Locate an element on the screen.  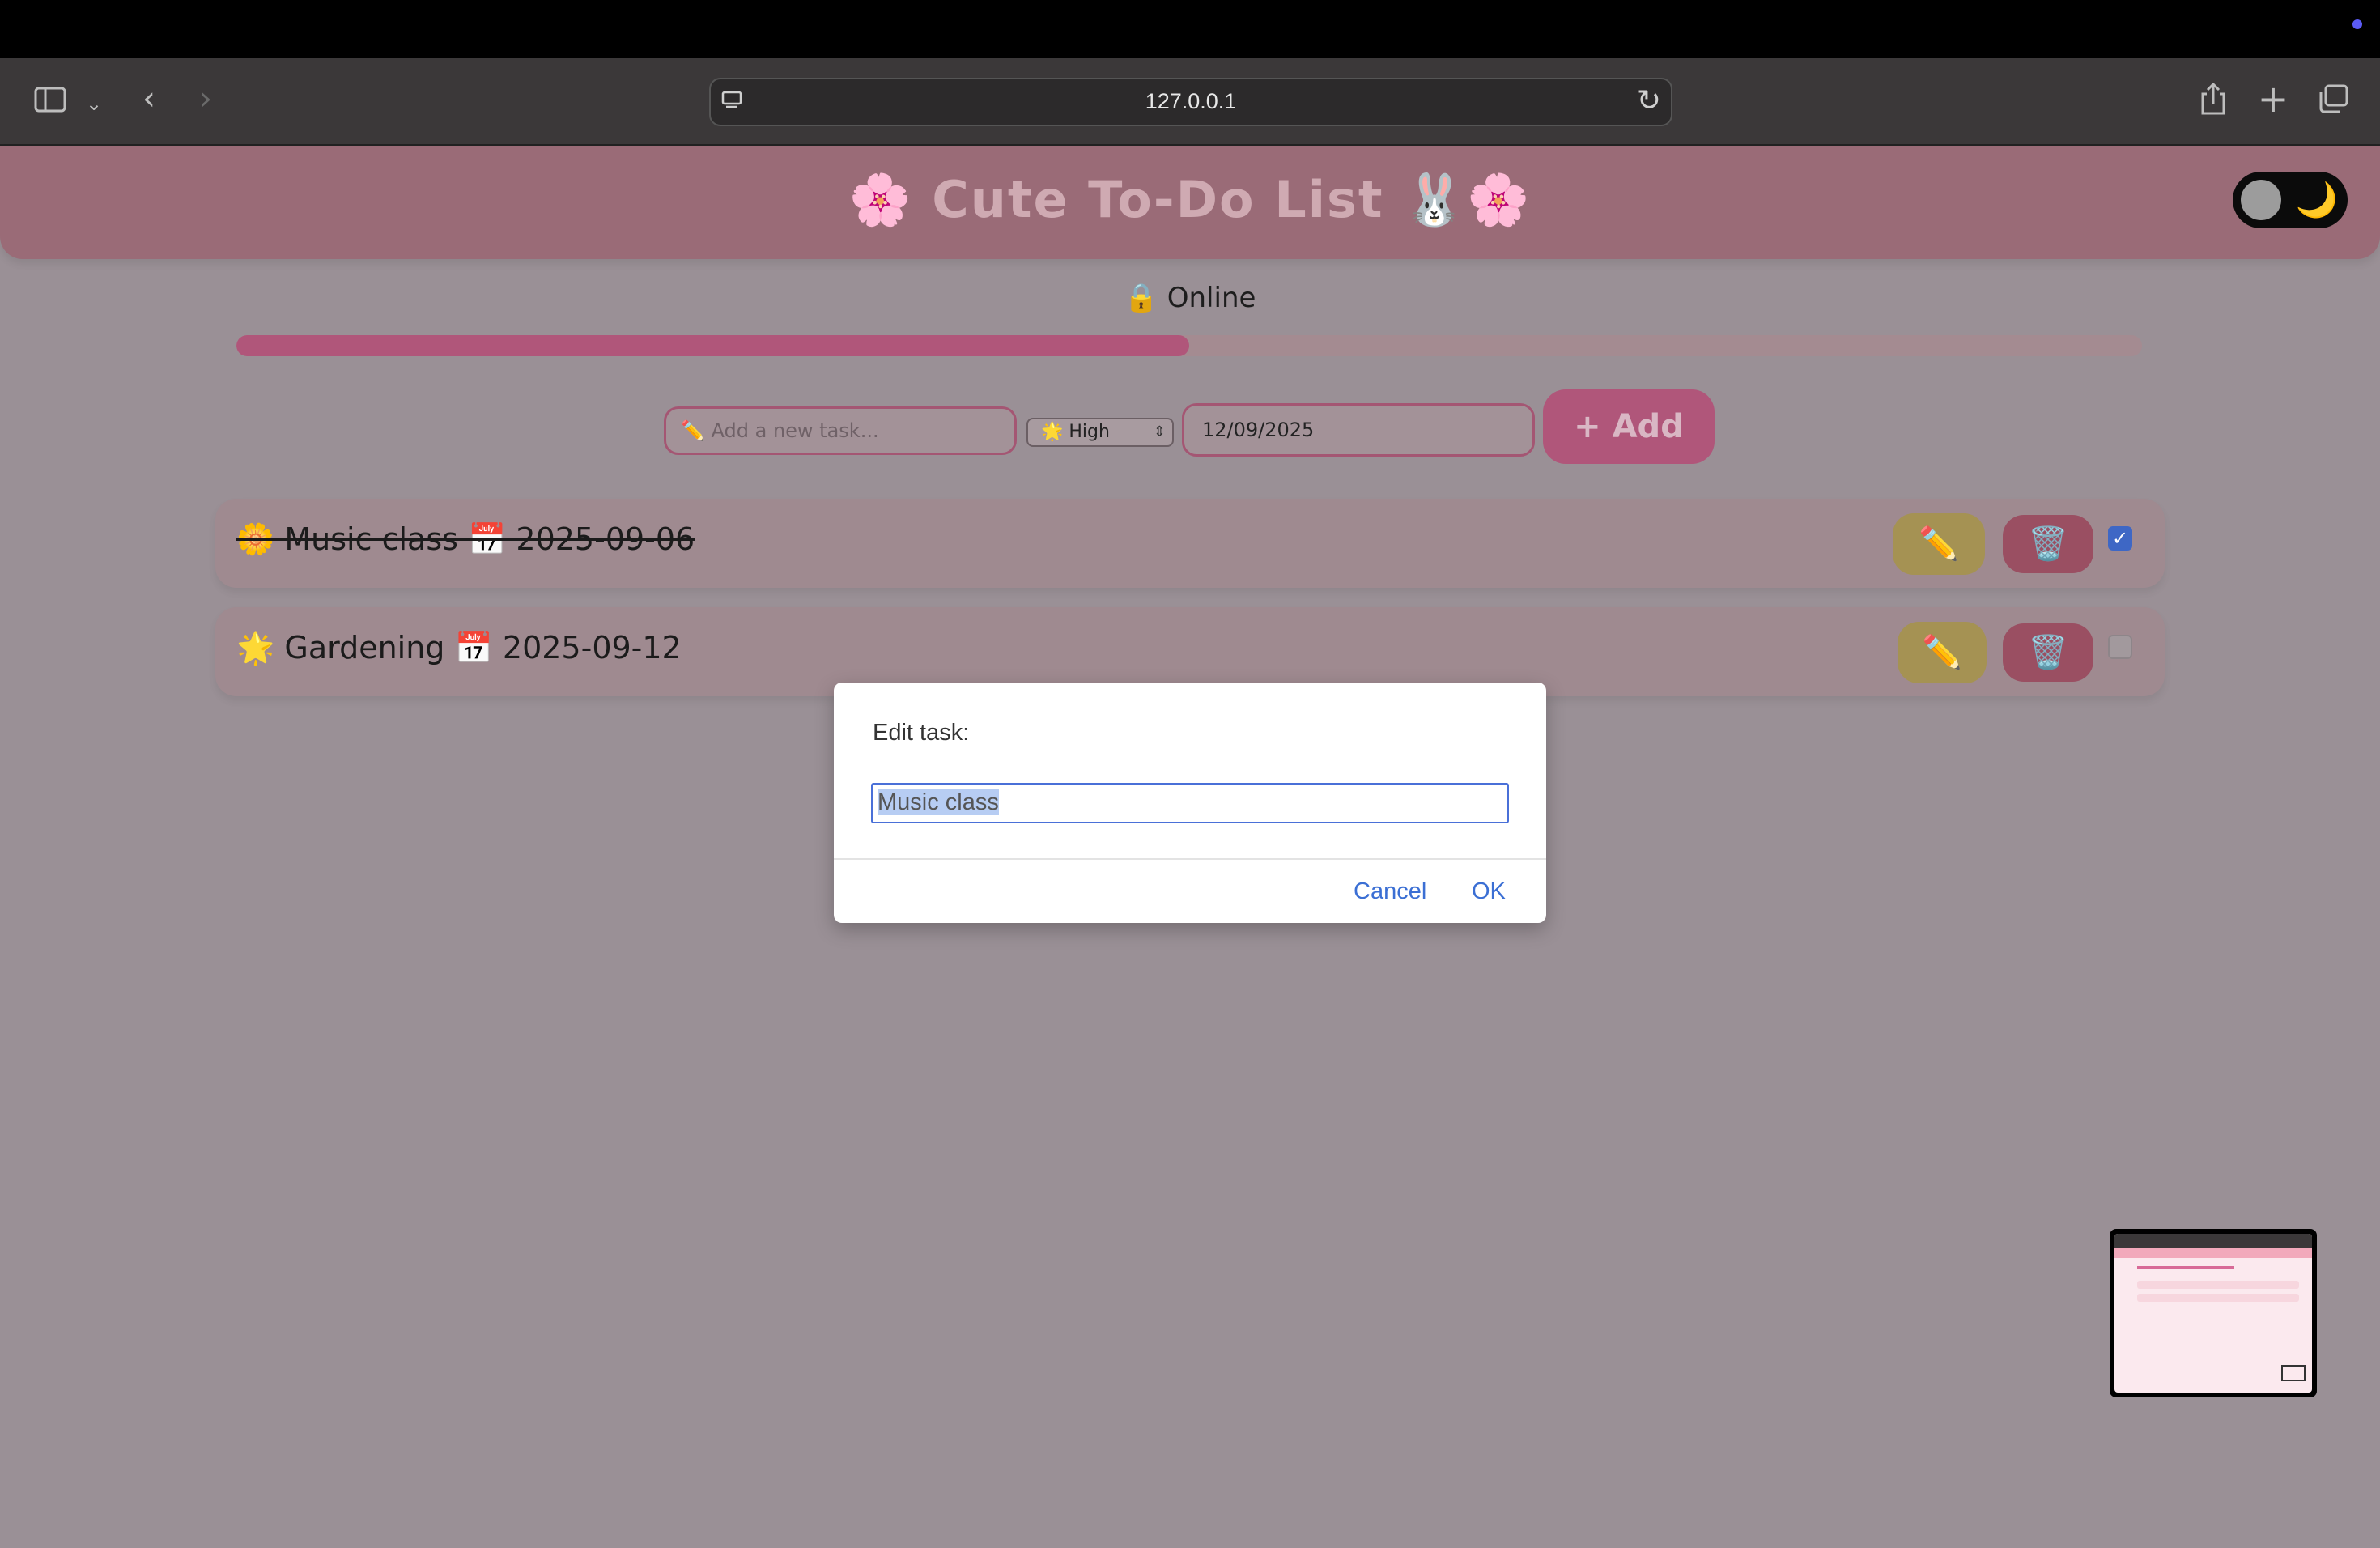
task-text: 🌼 Music class 📅 2025-09-06 is located at coordinates (465, 539).